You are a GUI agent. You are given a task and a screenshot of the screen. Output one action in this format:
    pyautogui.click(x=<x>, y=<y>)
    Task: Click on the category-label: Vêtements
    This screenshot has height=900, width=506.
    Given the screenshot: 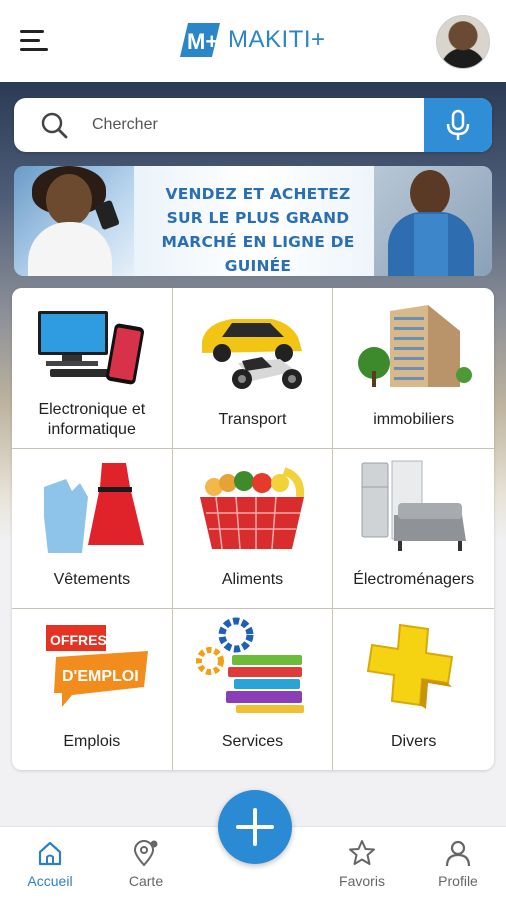 What is the action you would take?
    pyautogui.click(x=92, y=580)
    